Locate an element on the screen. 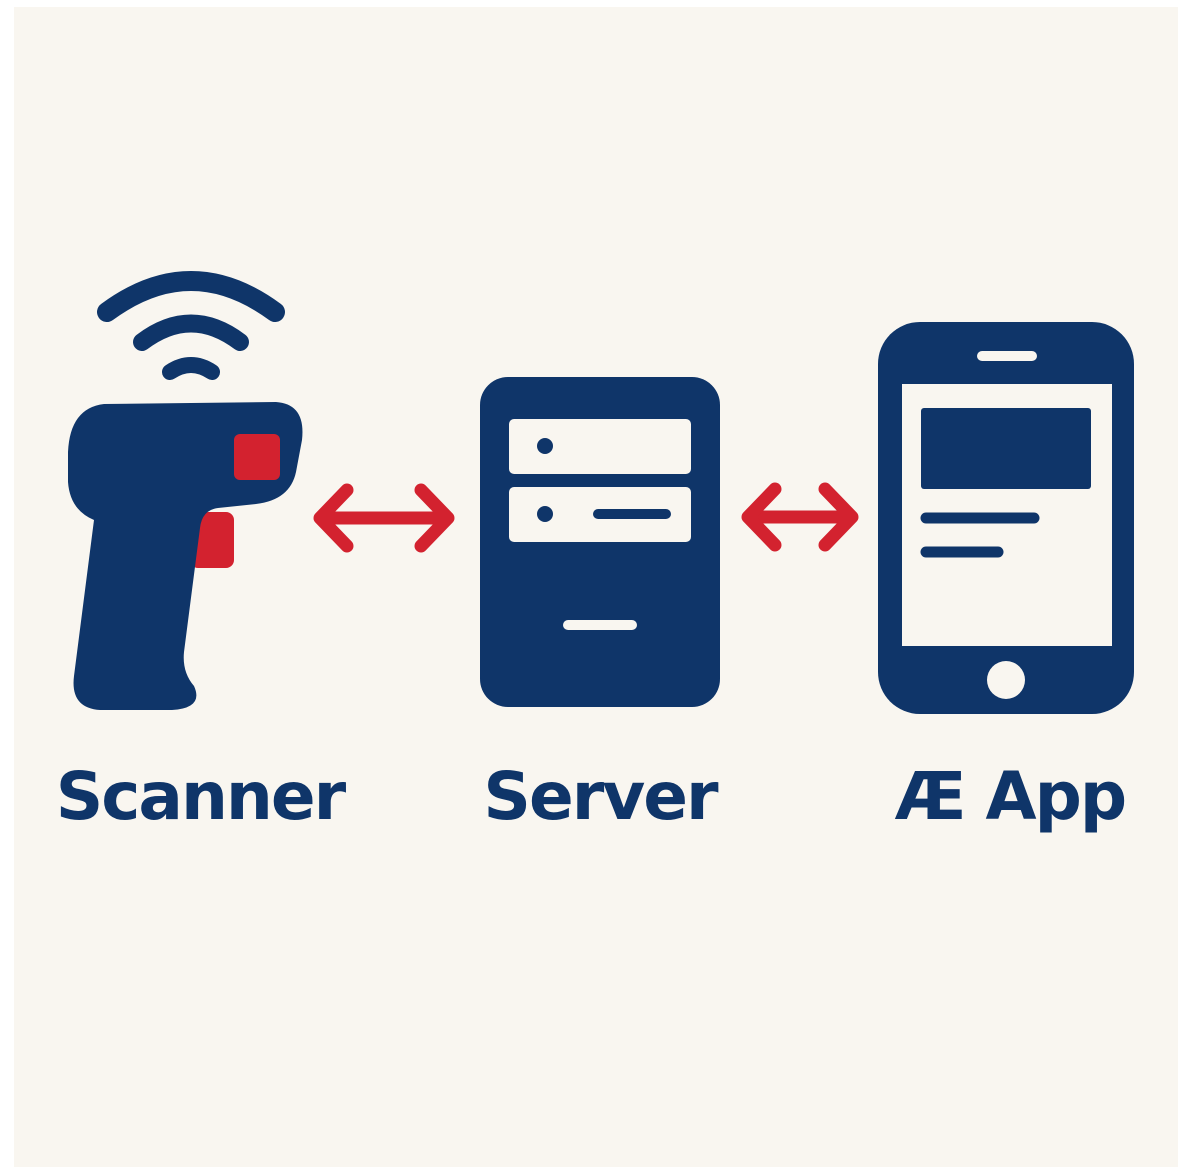 The height and width of the screenshot is (1167, 1178). server-icon is located at coordinates (600, 542).